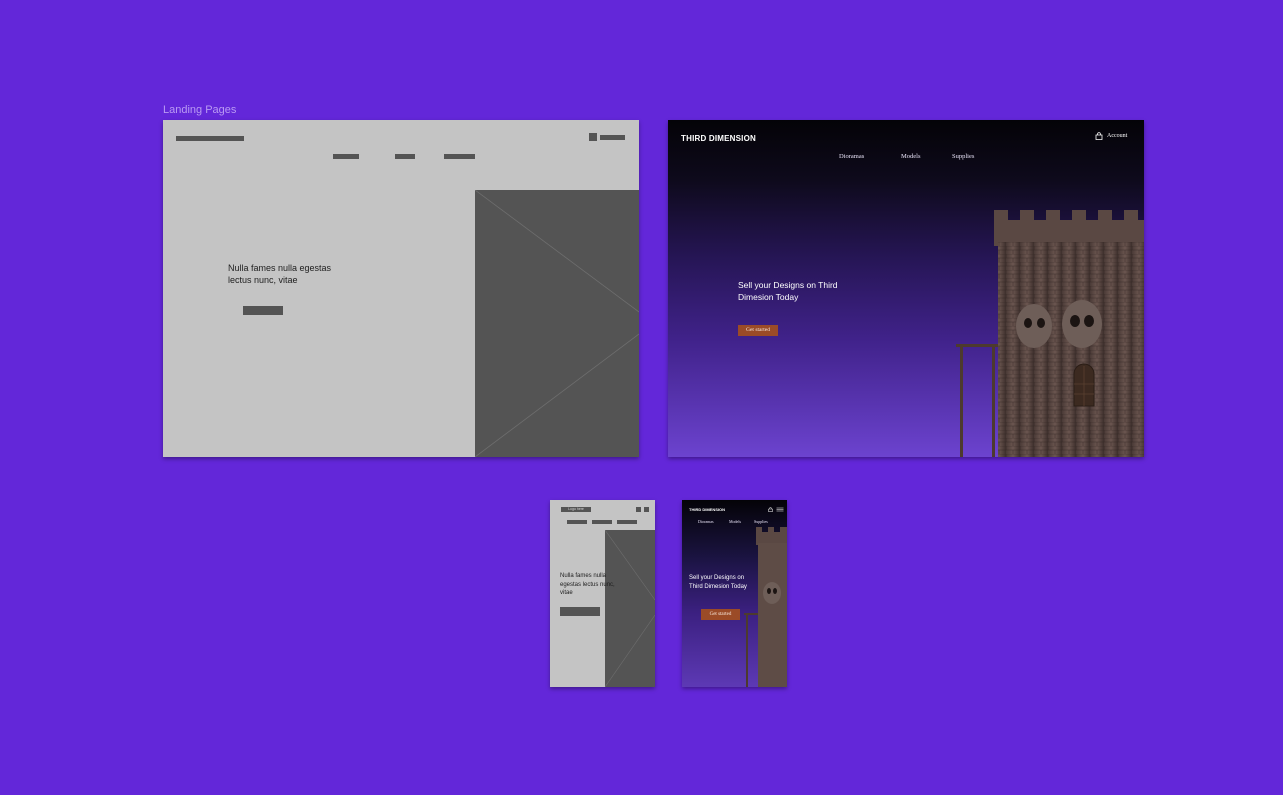 This screenshot has width=1283, height=795. What do you see at coordinates (1117, 136) in the screenshot?
I see `account-label: Account` at bounding box center [1117, 136].